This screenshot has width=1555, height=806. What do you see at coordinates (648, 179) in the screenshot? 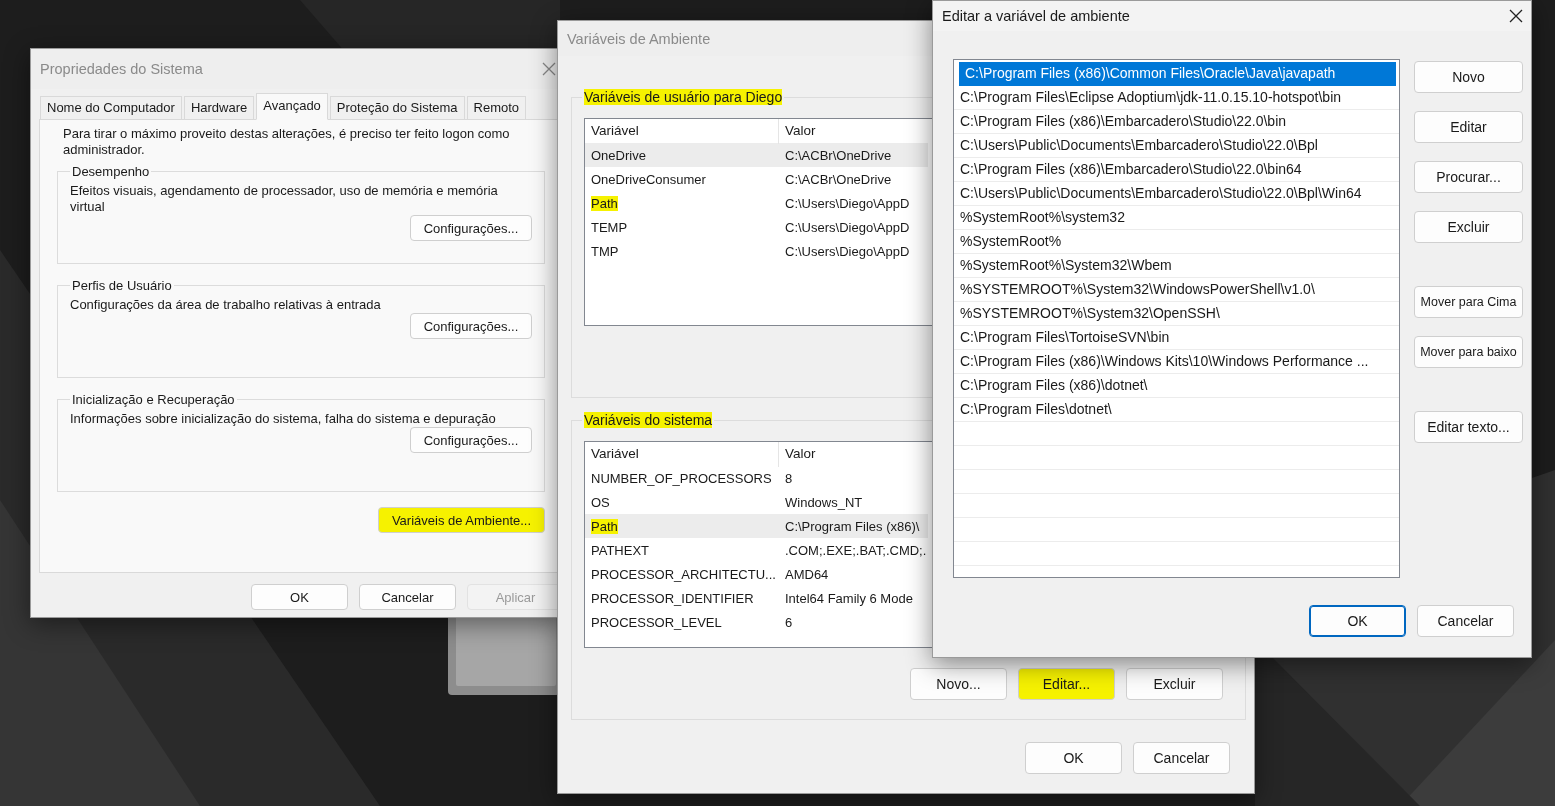
I see `variable-name: OneDriveConsumer` at bounding box center [648, 179].